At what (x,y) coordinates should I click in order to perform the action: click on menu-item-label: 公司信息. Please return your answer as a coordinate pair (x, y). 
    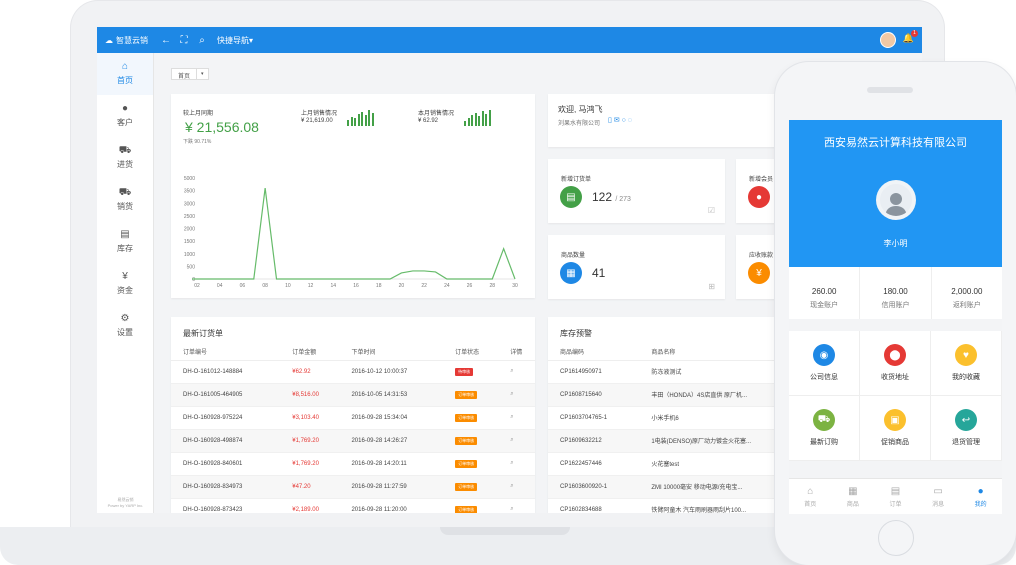
    Looking at the image, I should click on (824, 377).